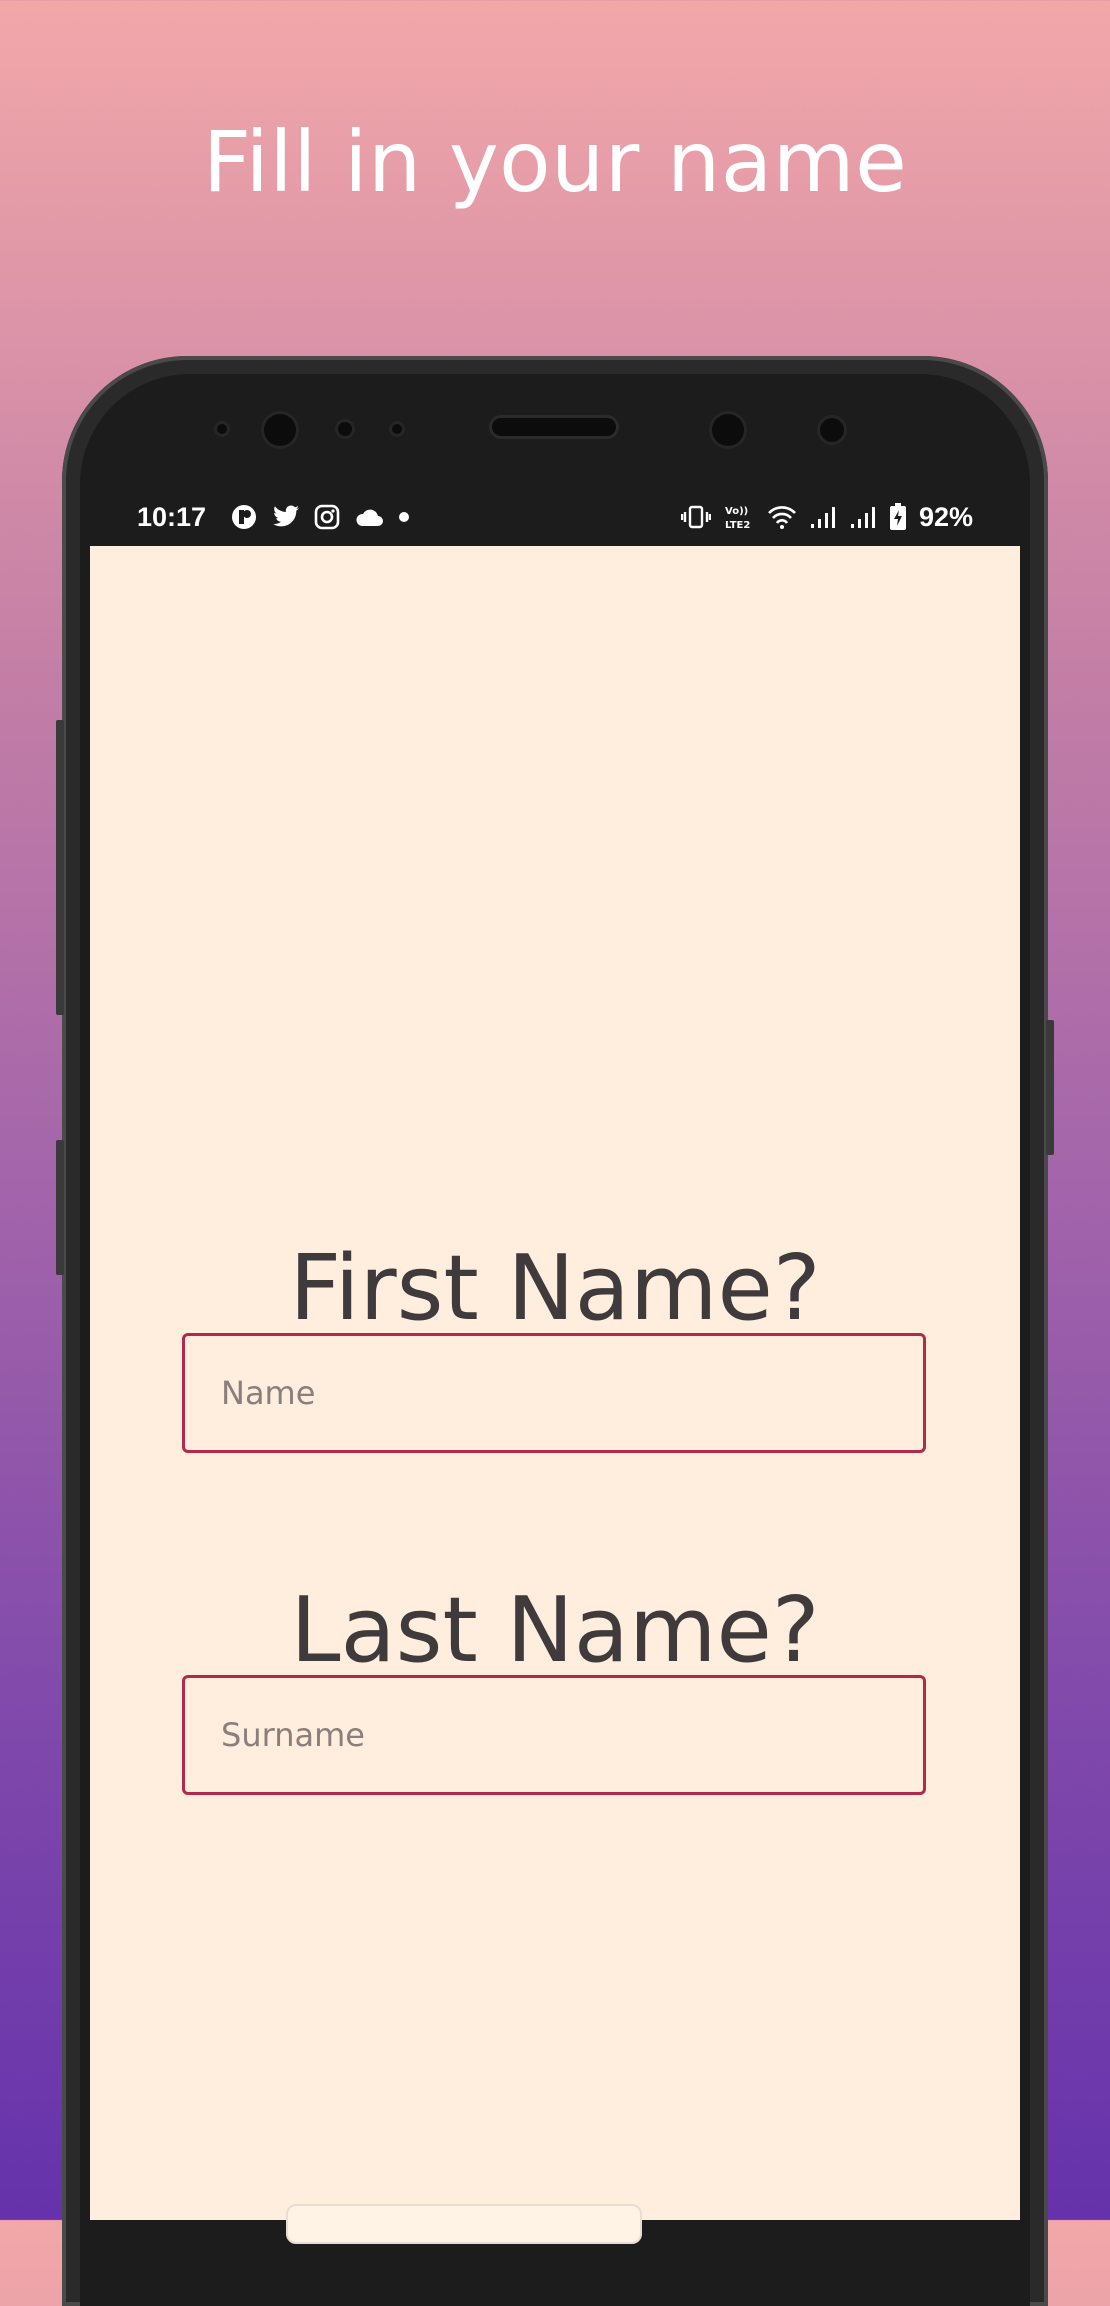 The image size is (1110, 2306). What do you see at coordinates (555, 1288) in the screenshot?
I see `first-name-question: First Name?` at bounding box center [555, 1288].